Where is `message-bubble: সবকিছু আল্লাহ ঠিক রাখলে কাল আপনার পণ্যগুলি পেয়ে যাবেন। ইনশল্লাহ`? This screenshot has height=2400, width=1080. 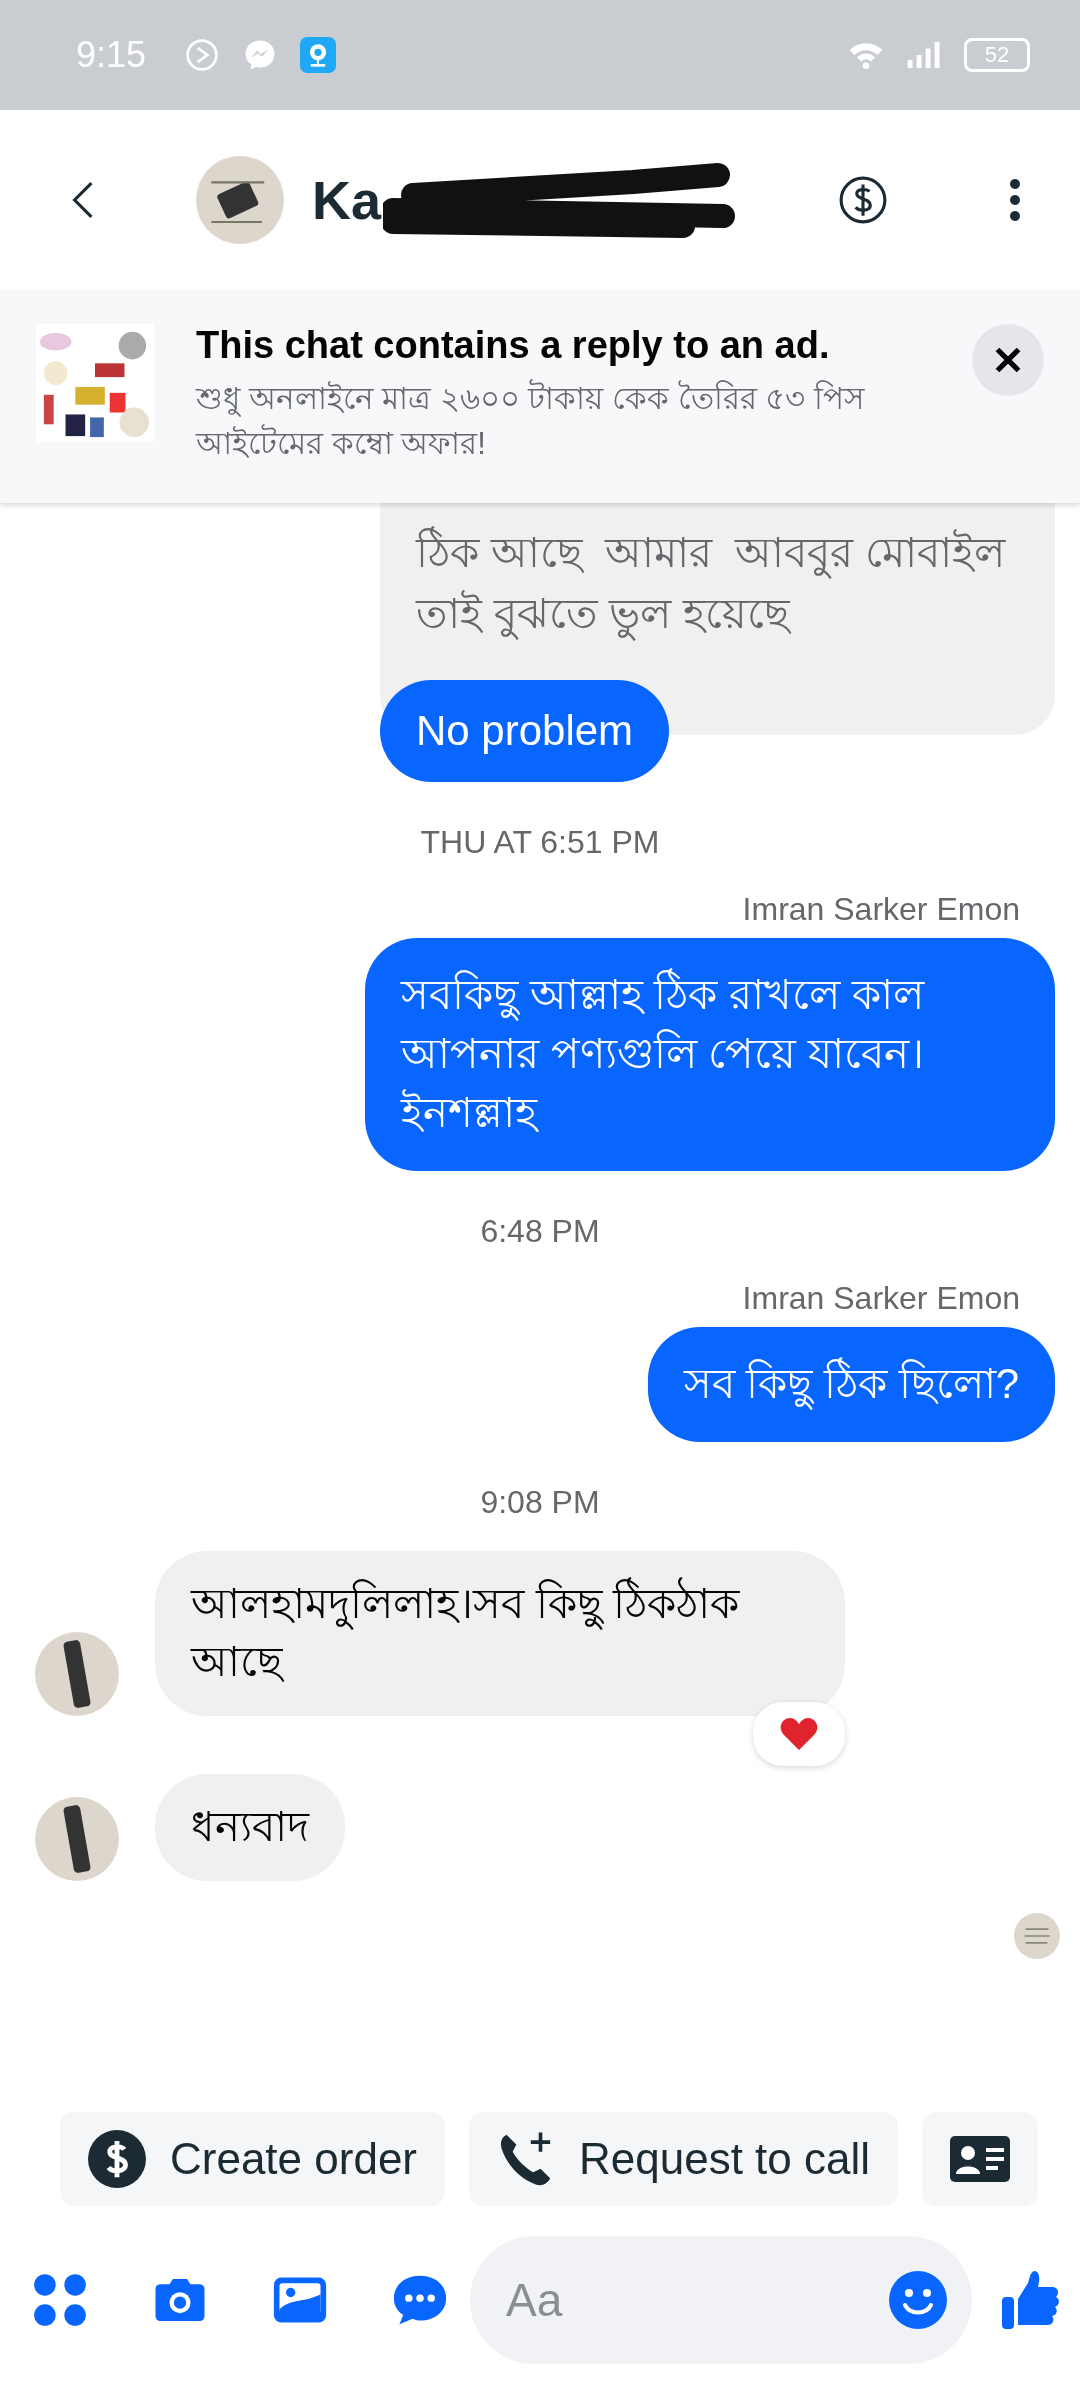 message-bubble: সবকিছু আল্লাহ ঠিক রাখলে কাল আপনার পণ্যগুলি পেয়ে যাবেন। ইনশল্লাহ is located at coordinates (710, 1054).